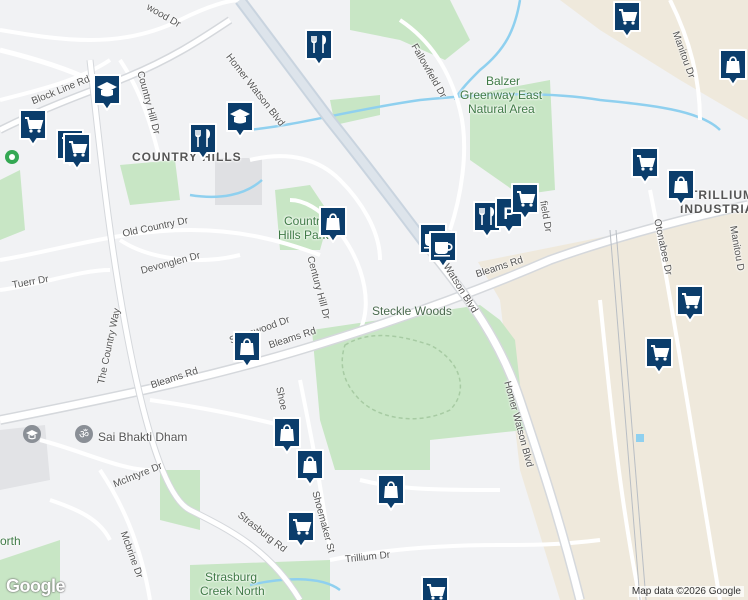  I want to click on pin-cafe, so click(443, 249).